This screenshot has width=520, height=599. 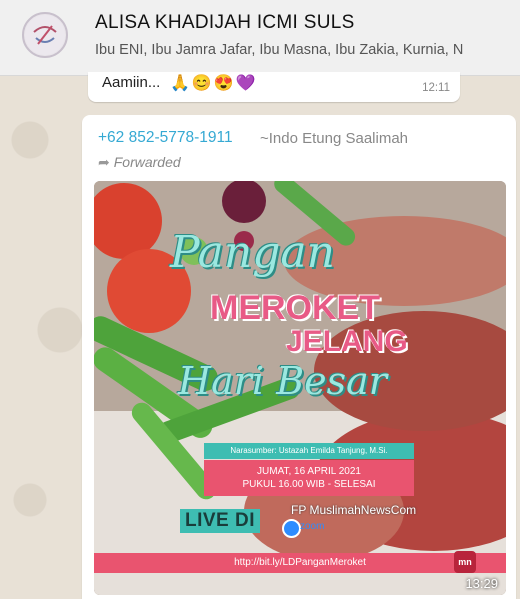 I want to click on previous-message-time: 12:11, so click(x=436, y=88).